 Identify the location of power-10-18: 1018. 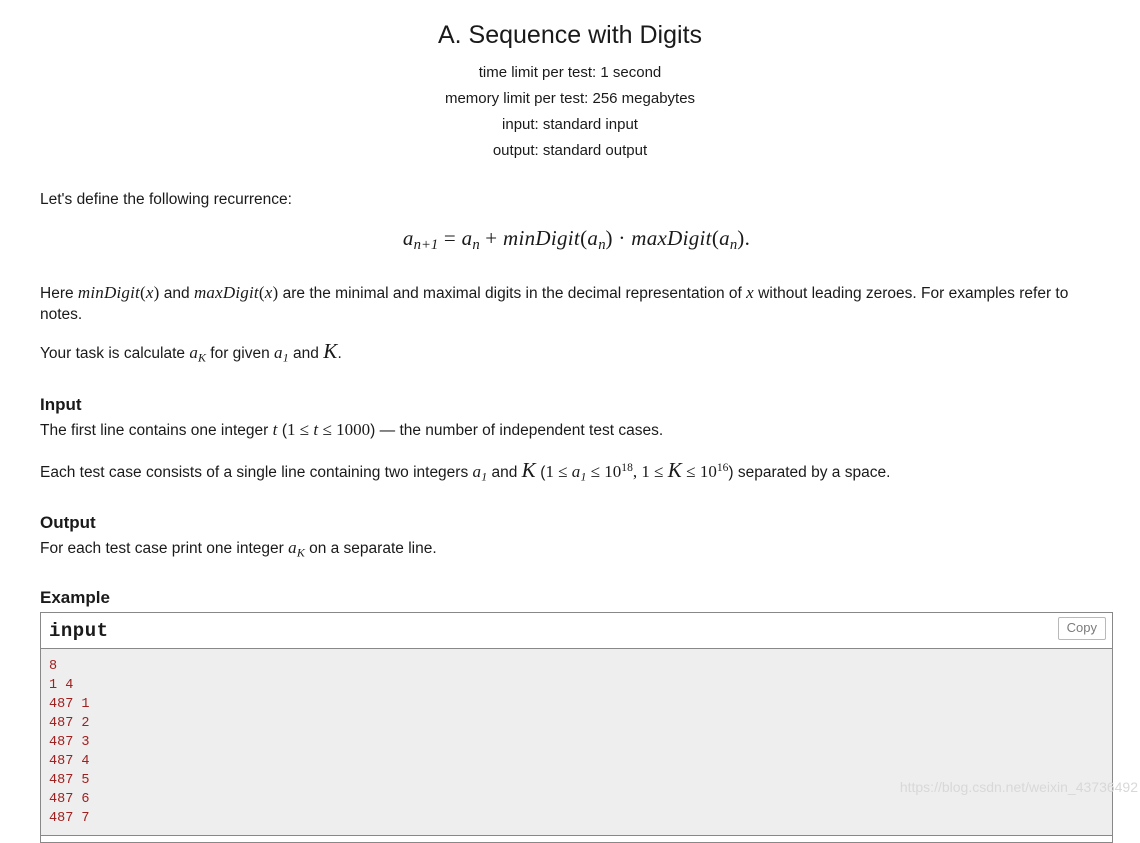
(618, 471).